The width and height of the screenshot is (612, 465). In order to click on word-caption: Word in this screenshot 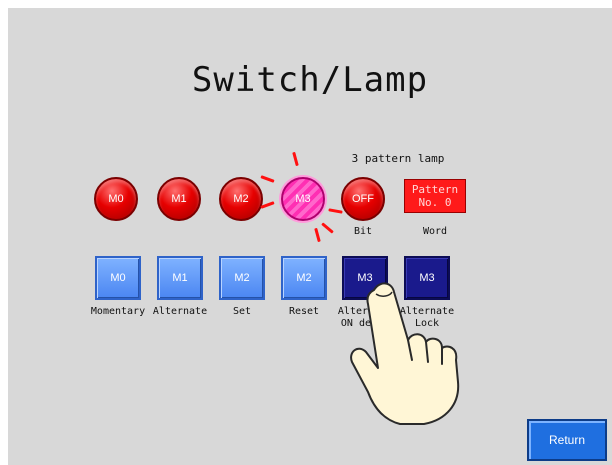, I will do `click(435, 231)`.